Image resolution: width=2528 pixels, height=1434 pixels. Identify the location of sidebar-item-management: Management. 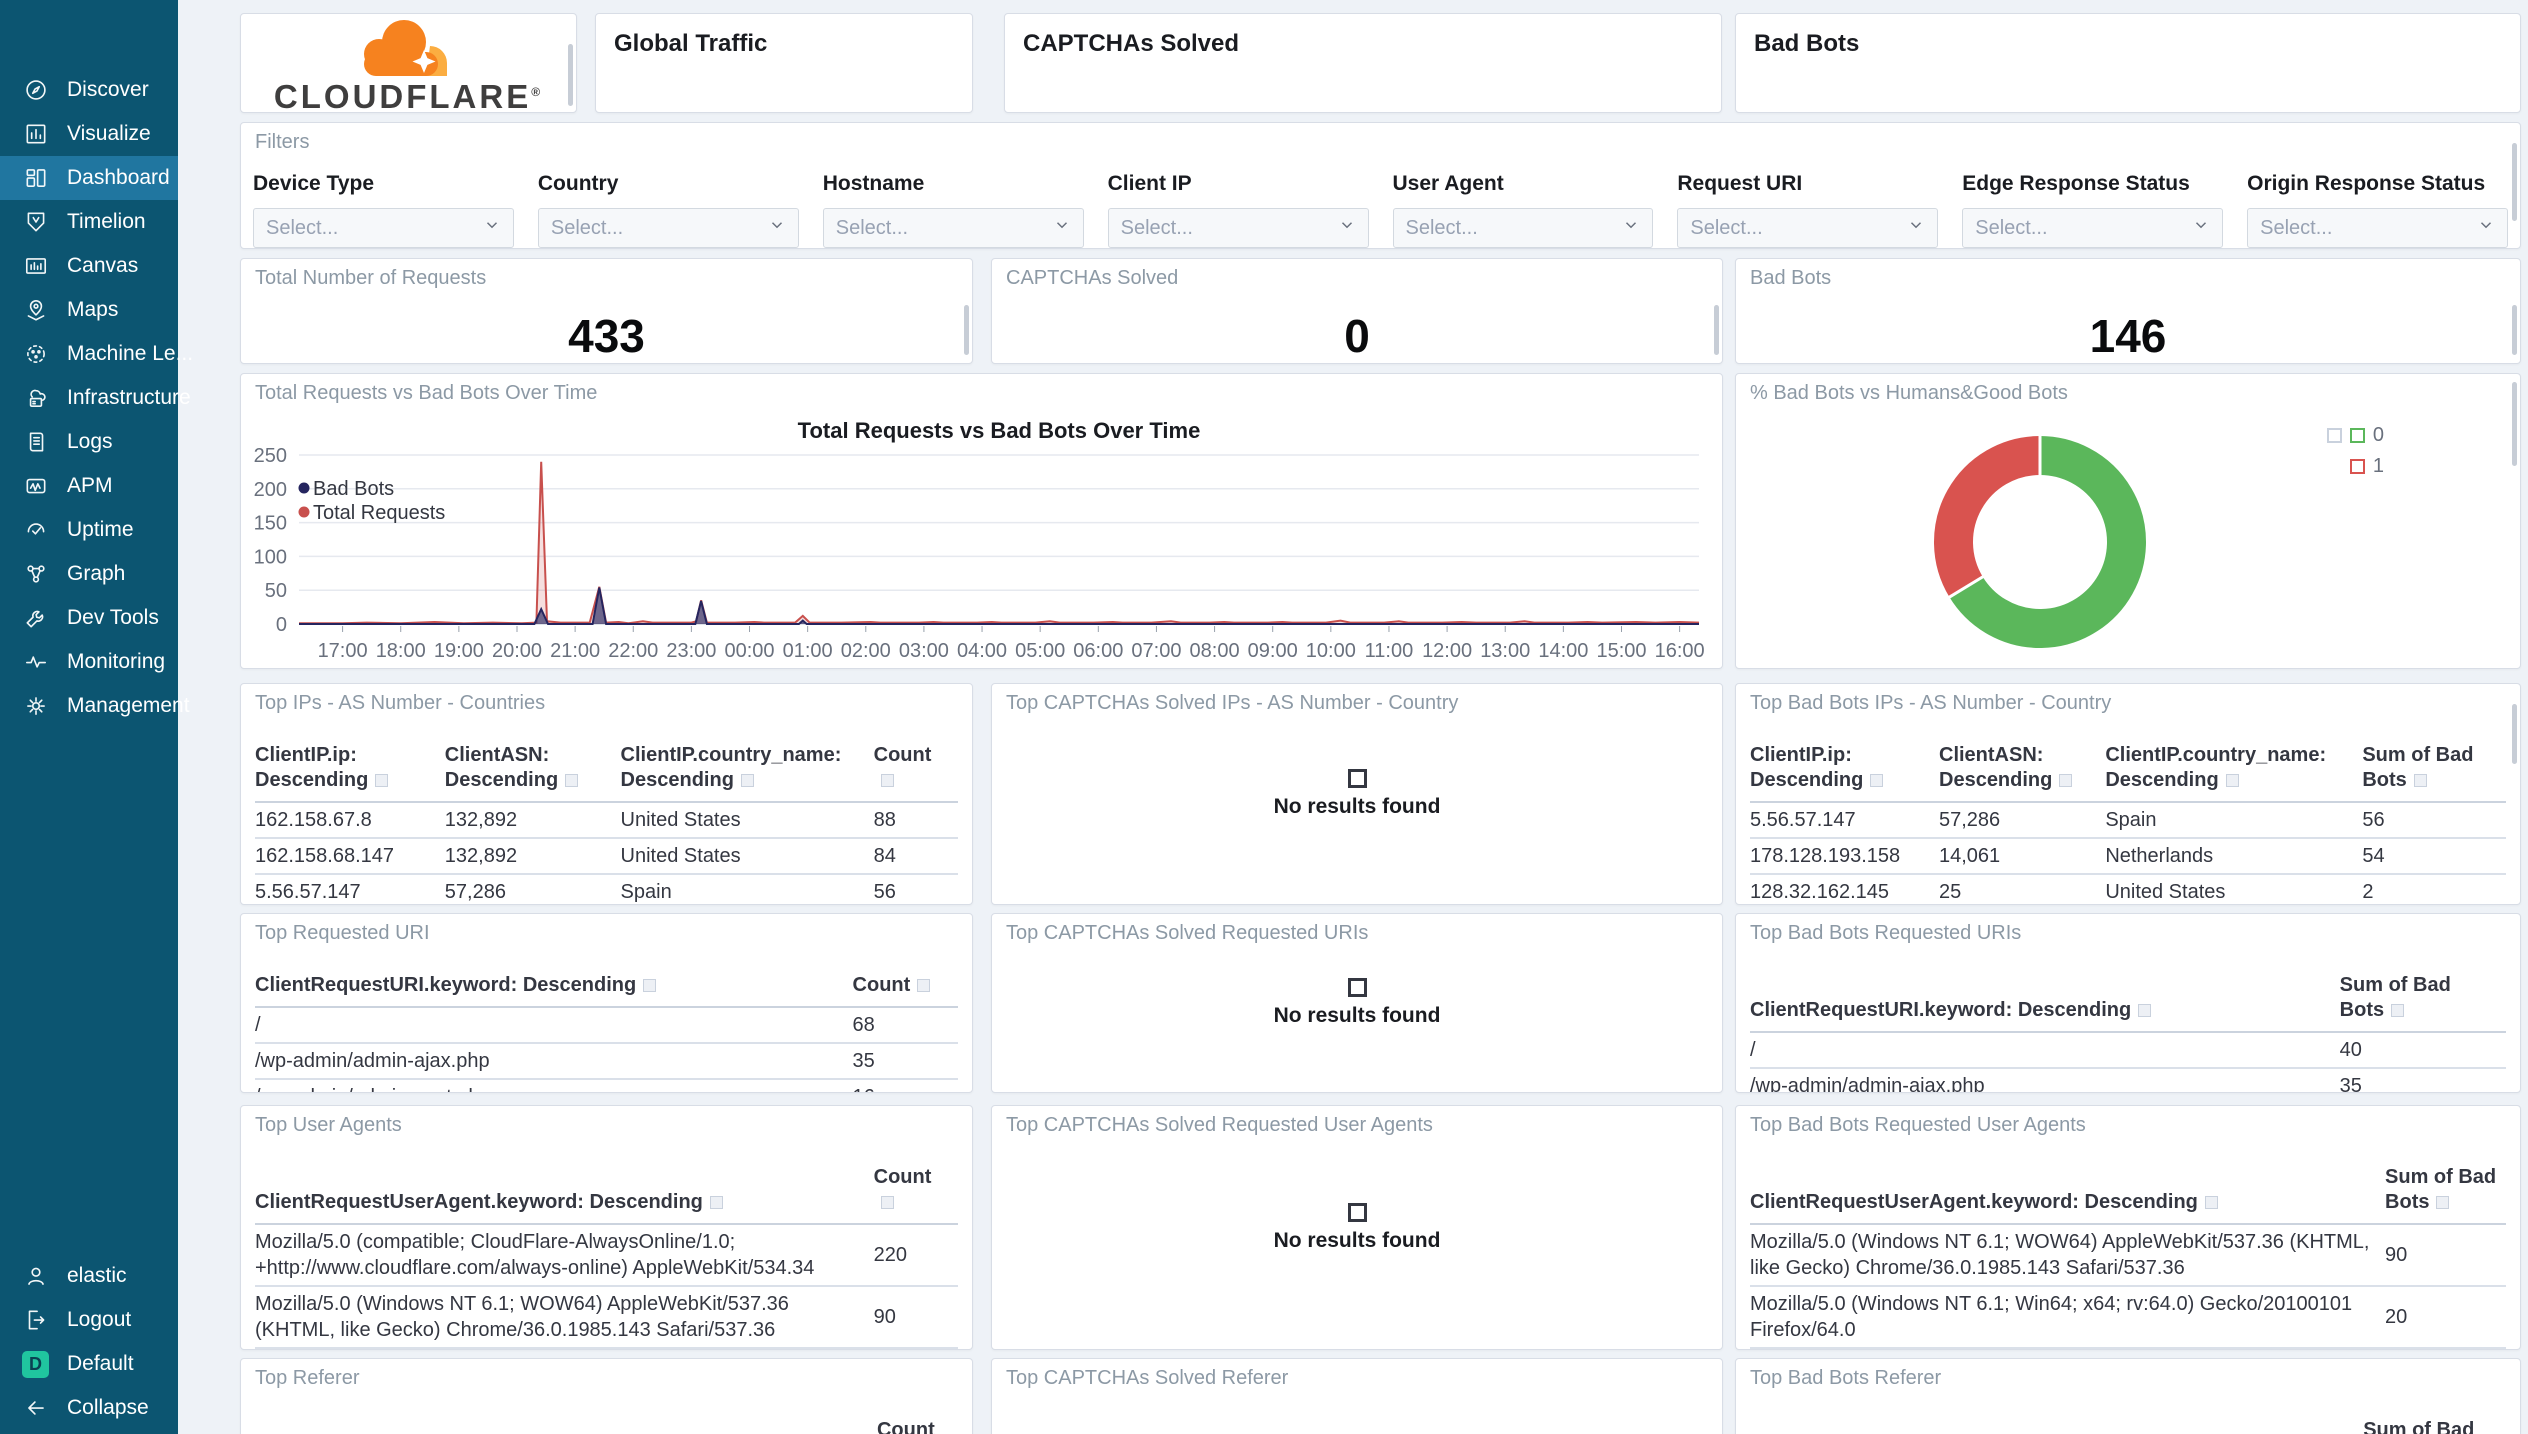
(95, 706).